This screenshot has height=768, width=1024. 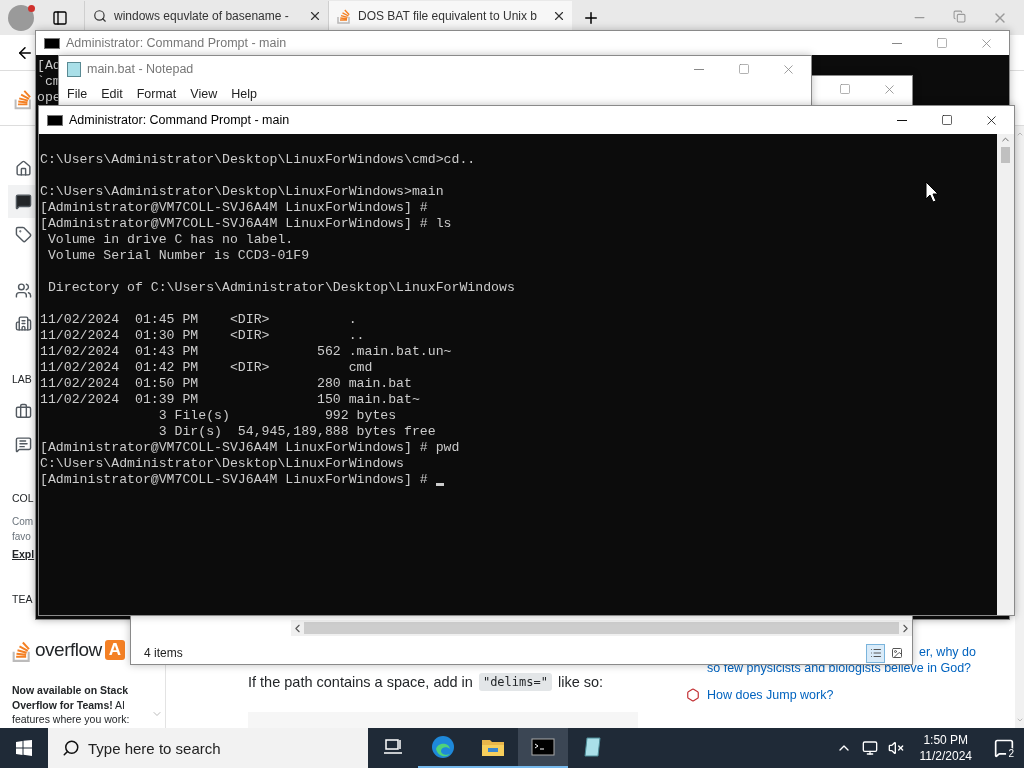 I want to click on article-text: If the path contains a space, add in, so click(x=360, y=682).